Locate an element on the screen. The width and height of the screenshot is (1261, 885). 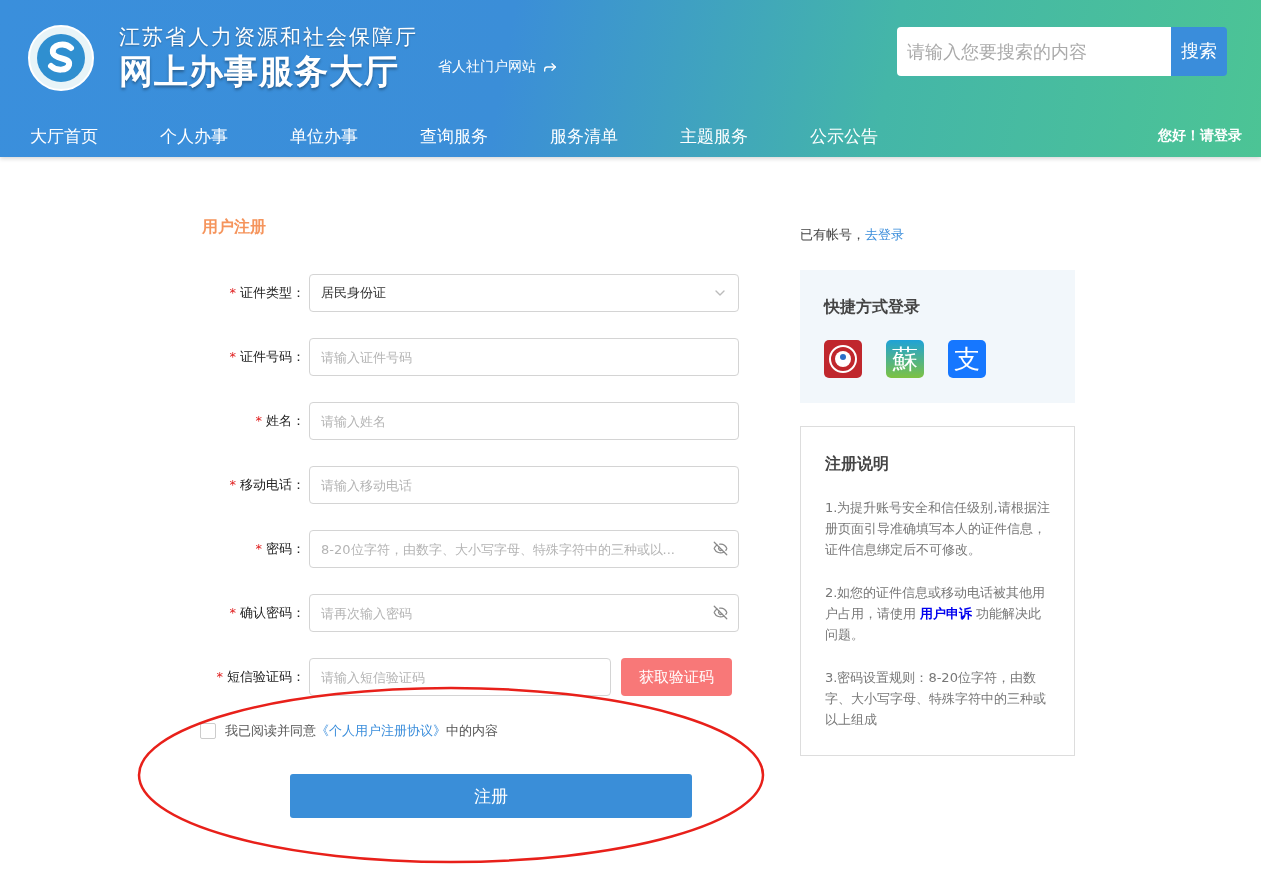
login-link: 请登录 is located at coordinates (1221, 136).